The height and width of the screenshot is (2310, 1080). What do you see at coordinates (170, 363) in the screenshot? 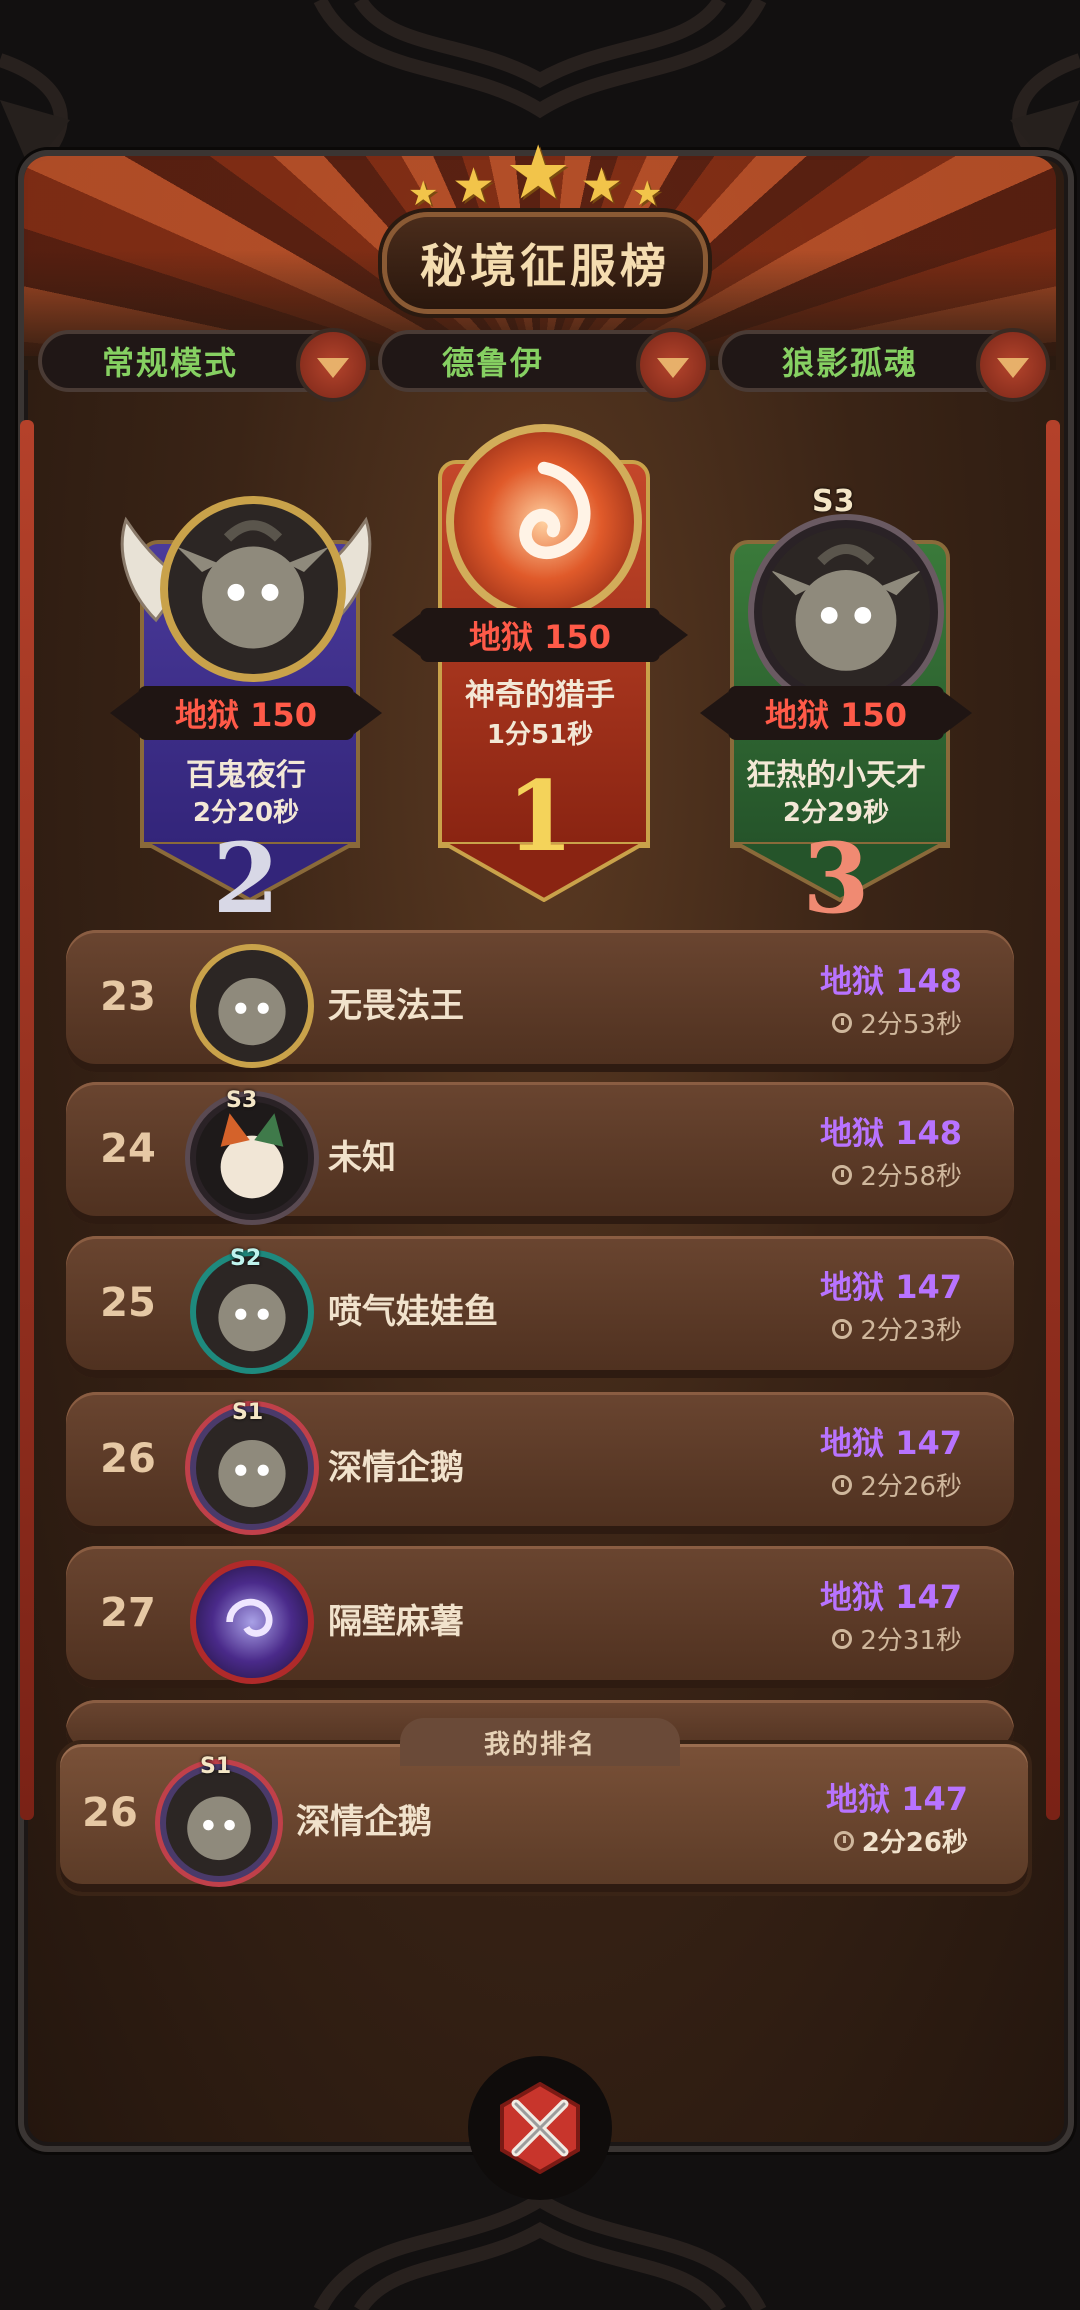
I see `mode-dropdown-label: 常规模式` at bounding box center [170, 363].